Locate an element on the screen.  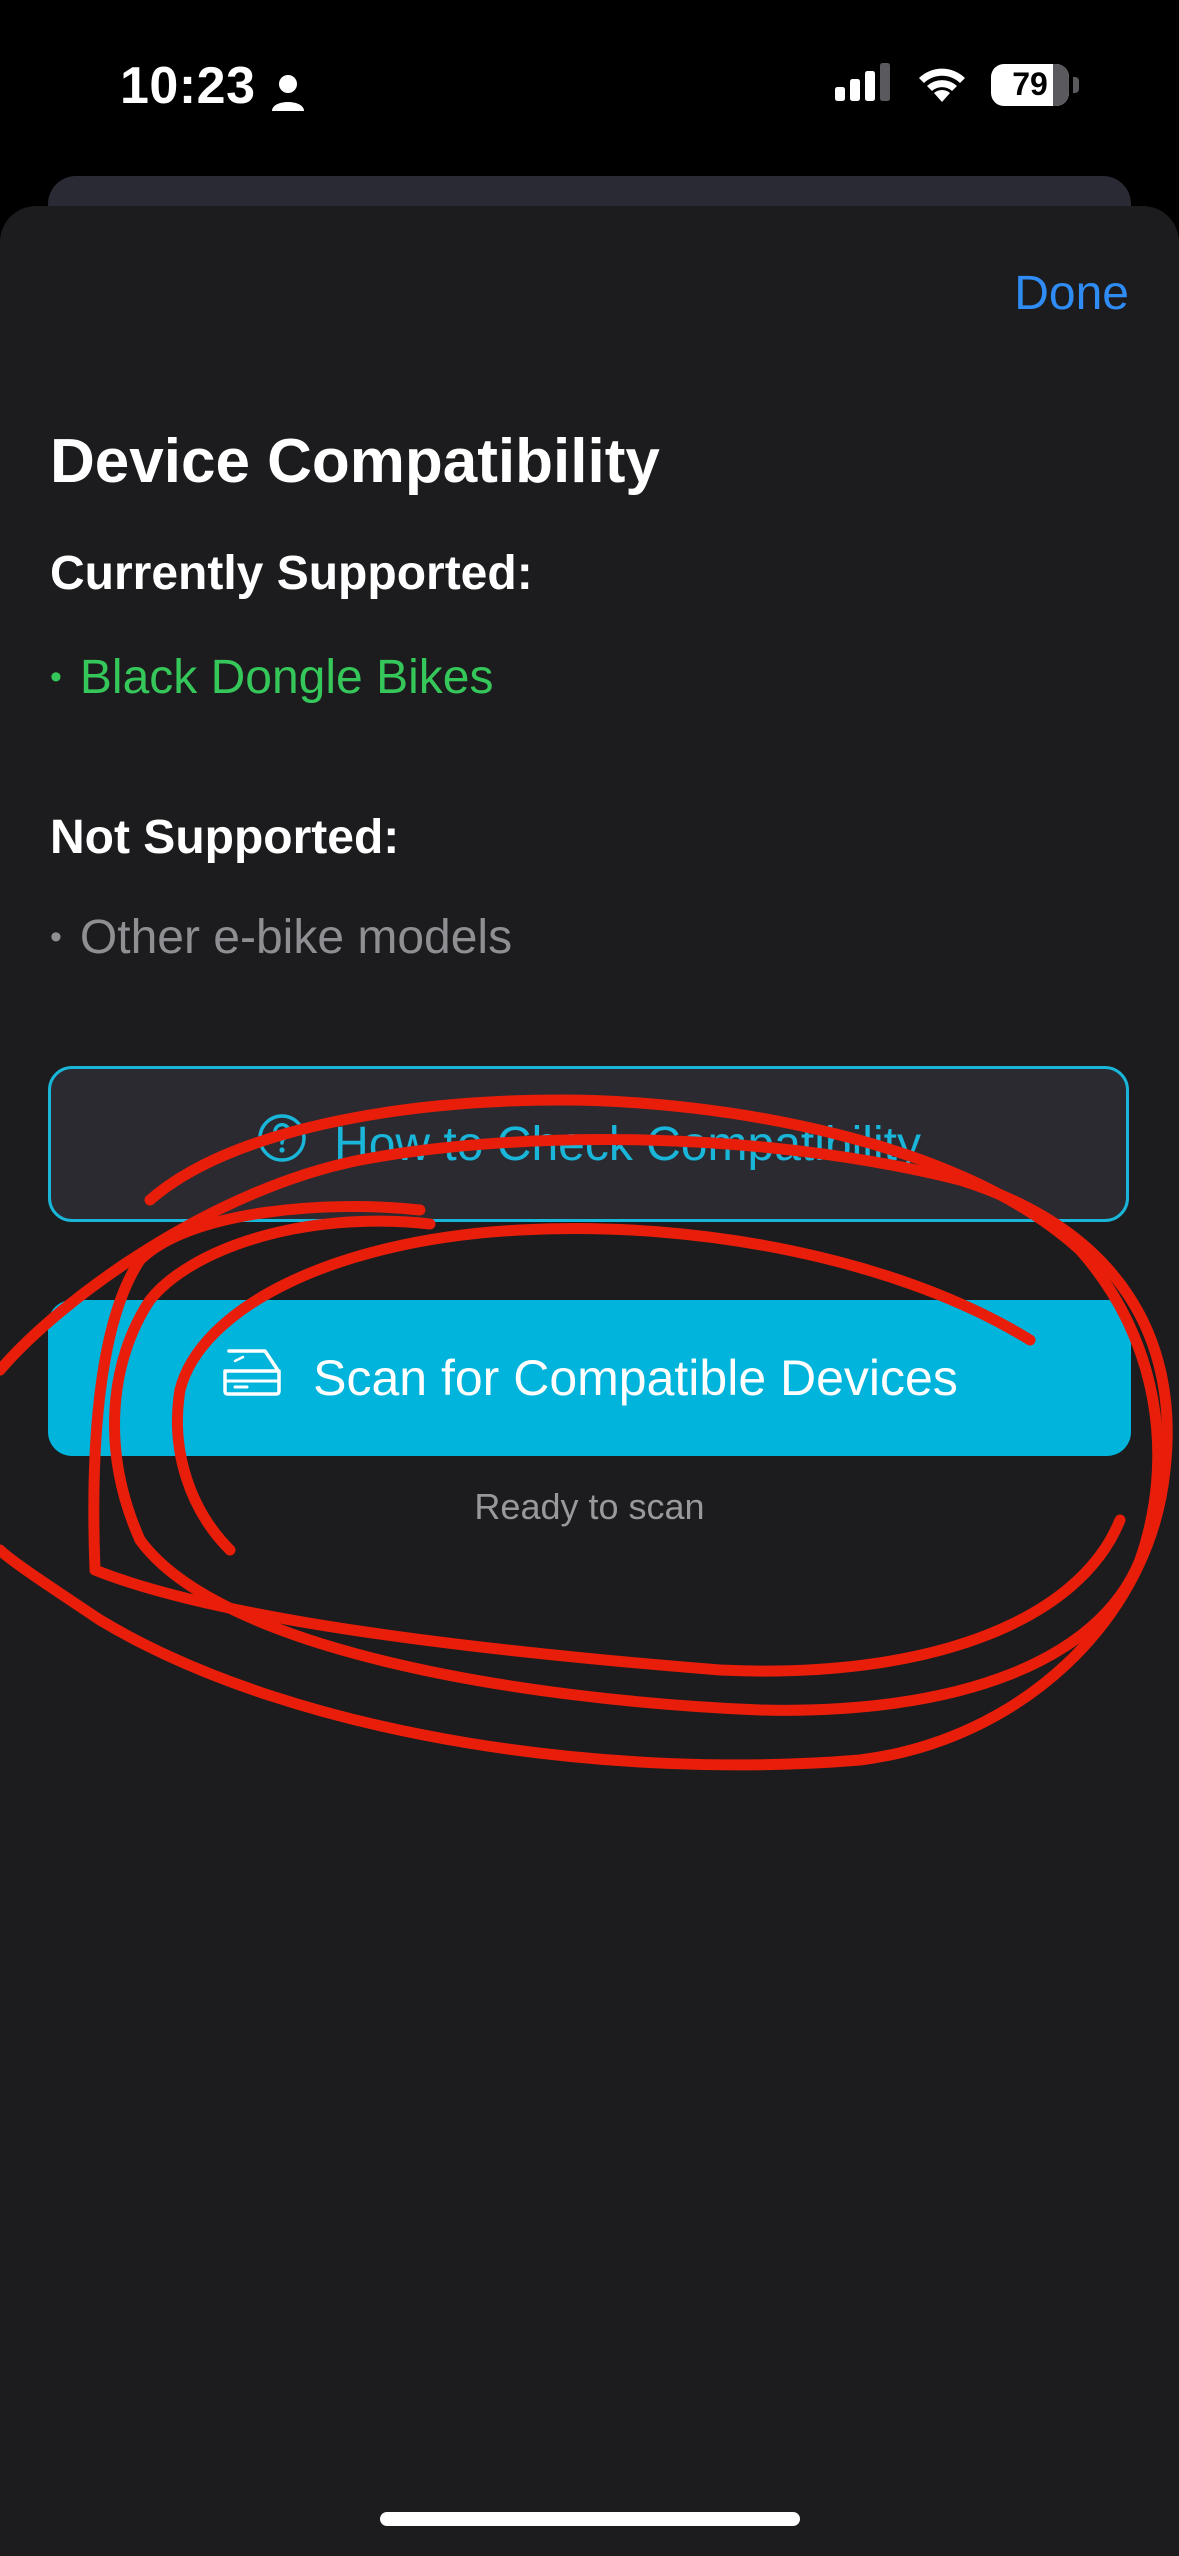
clock: 10:23 is located at coordinates (188, 86).